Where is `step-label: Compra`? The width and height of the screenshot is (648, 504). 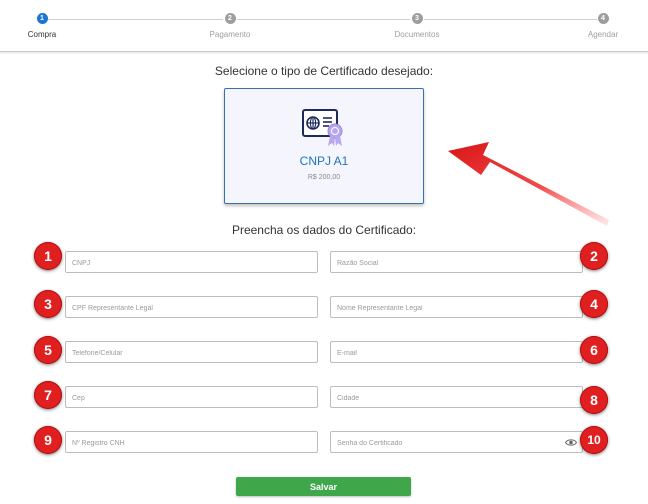 step-label: Compra is located at coordinates (42, 34).